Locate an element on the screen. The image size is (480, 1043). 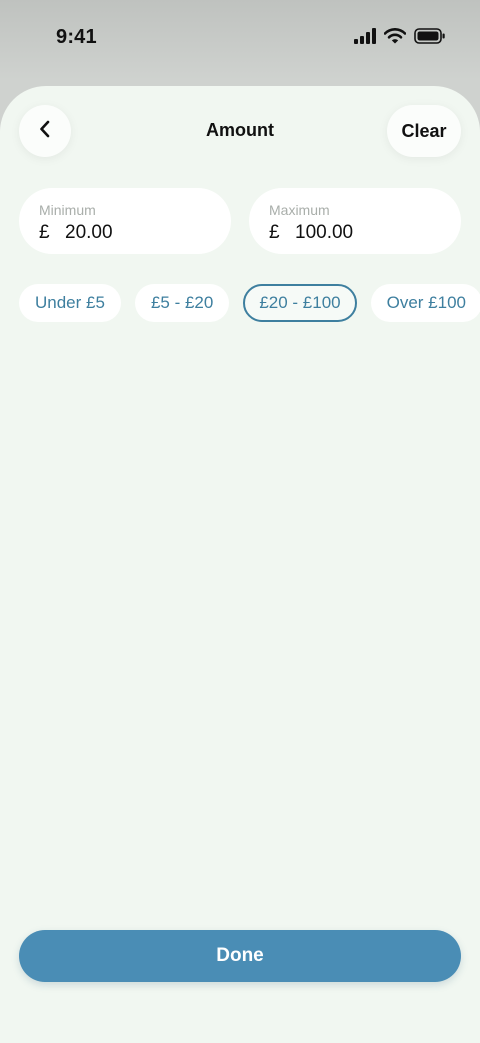
maximum-row: £ is located at coordinates (365, 233).